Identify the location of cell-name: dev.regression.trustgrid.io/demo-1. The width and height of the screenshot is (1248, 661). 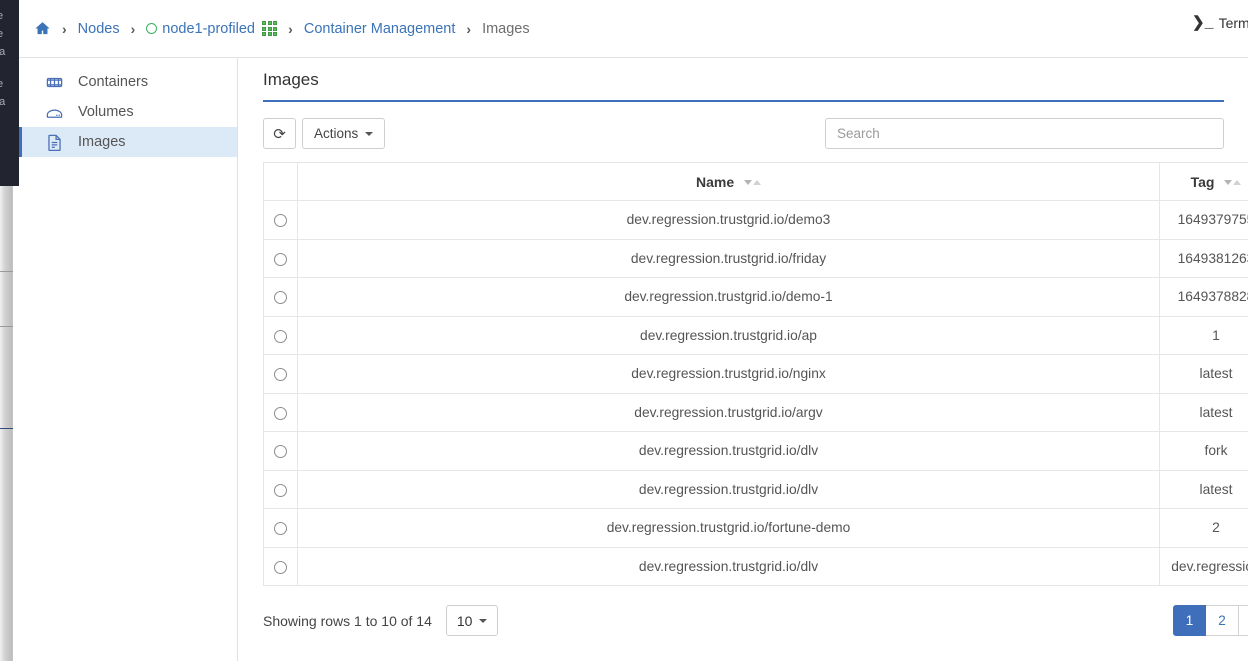
(728, 297).